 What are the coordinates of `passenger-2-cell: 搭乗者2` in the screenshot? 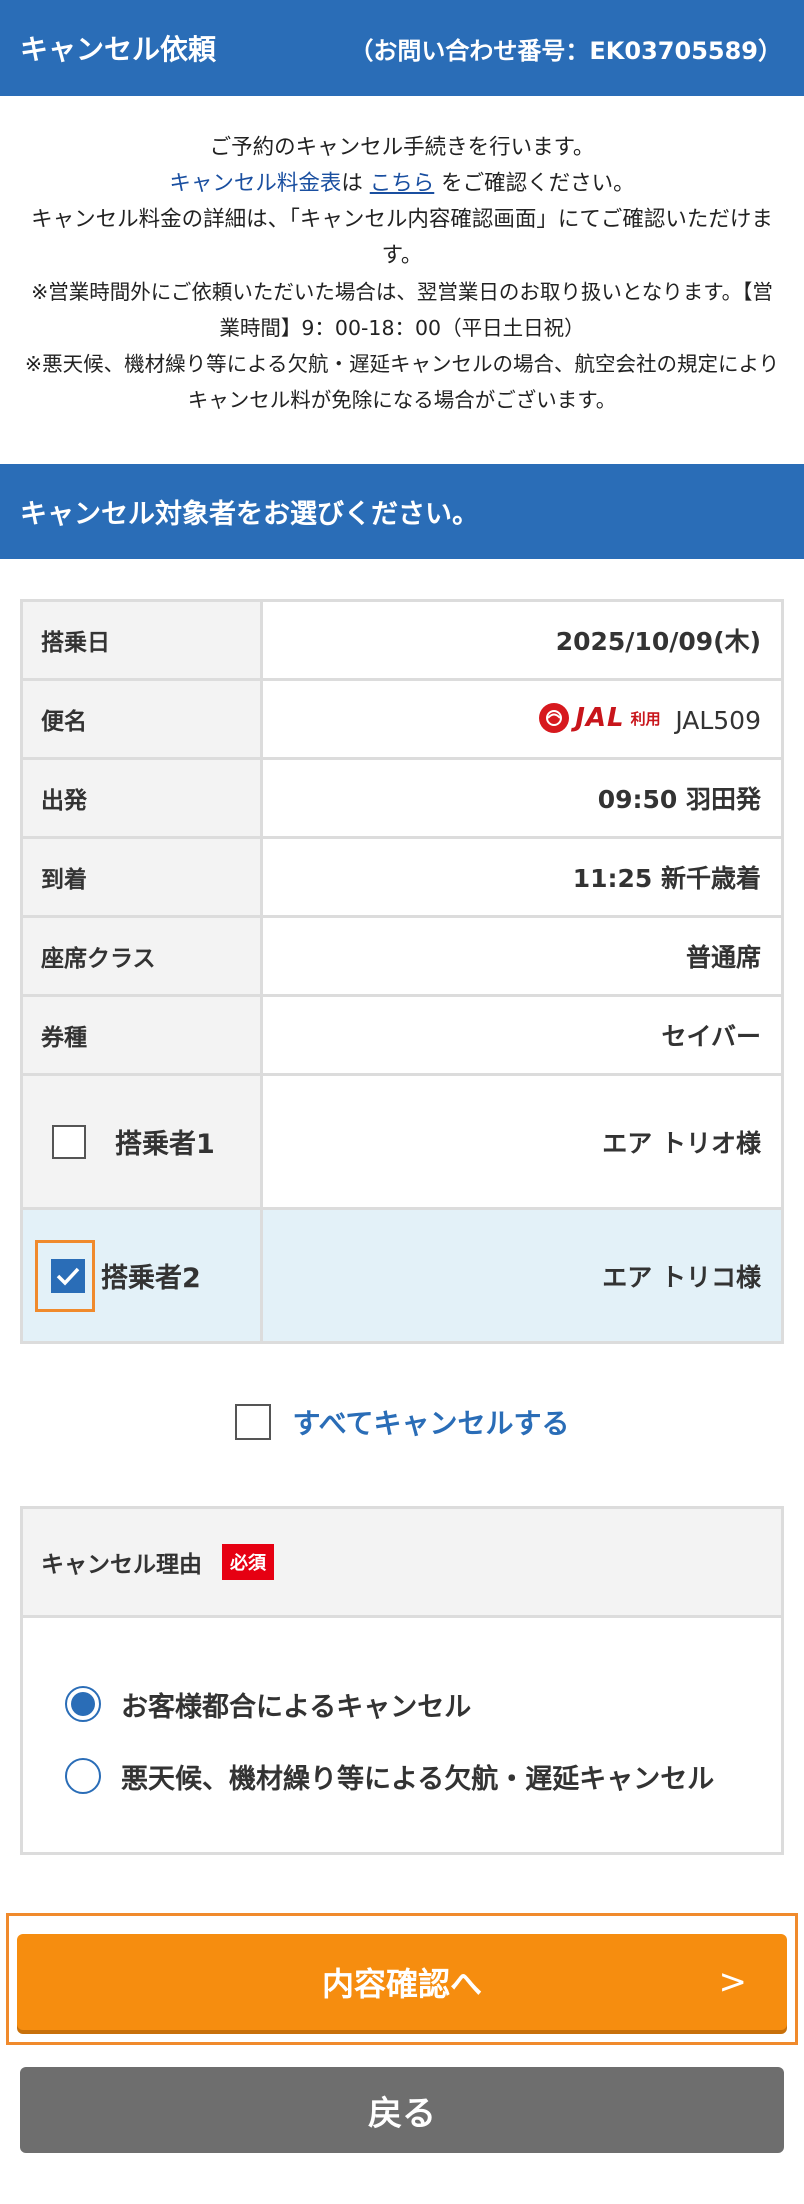 It's located at (141, 1275).